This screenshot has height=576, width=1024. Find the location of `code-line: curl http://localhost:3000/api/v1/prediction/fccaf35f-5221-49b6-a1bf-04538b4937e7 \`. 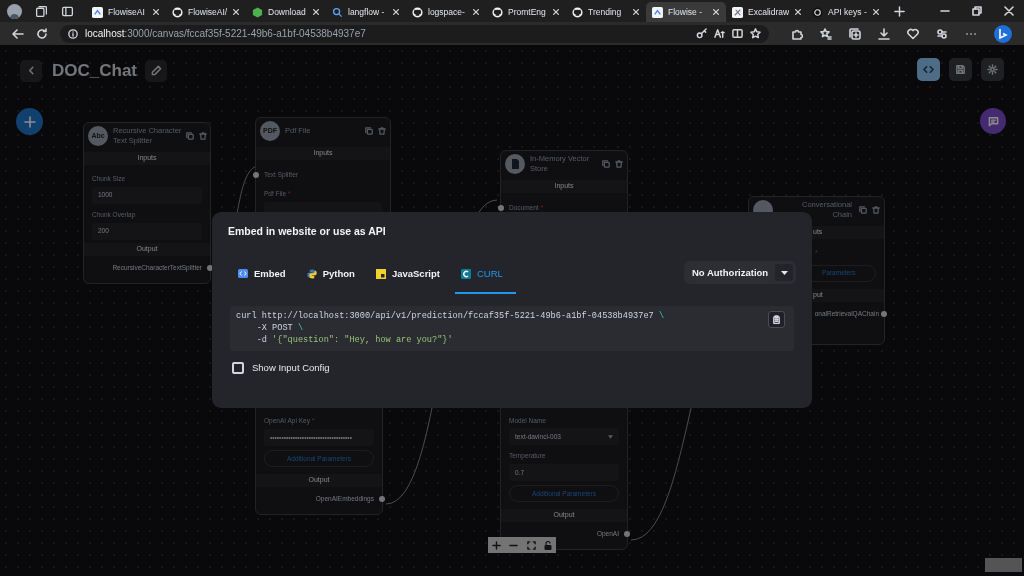

code-line: curl http://localhost:3000/api/v1/prediction/fccaf35f-5221-49b6-a1bf-04538b4937e7 \ is located at coordinates (450, 316).